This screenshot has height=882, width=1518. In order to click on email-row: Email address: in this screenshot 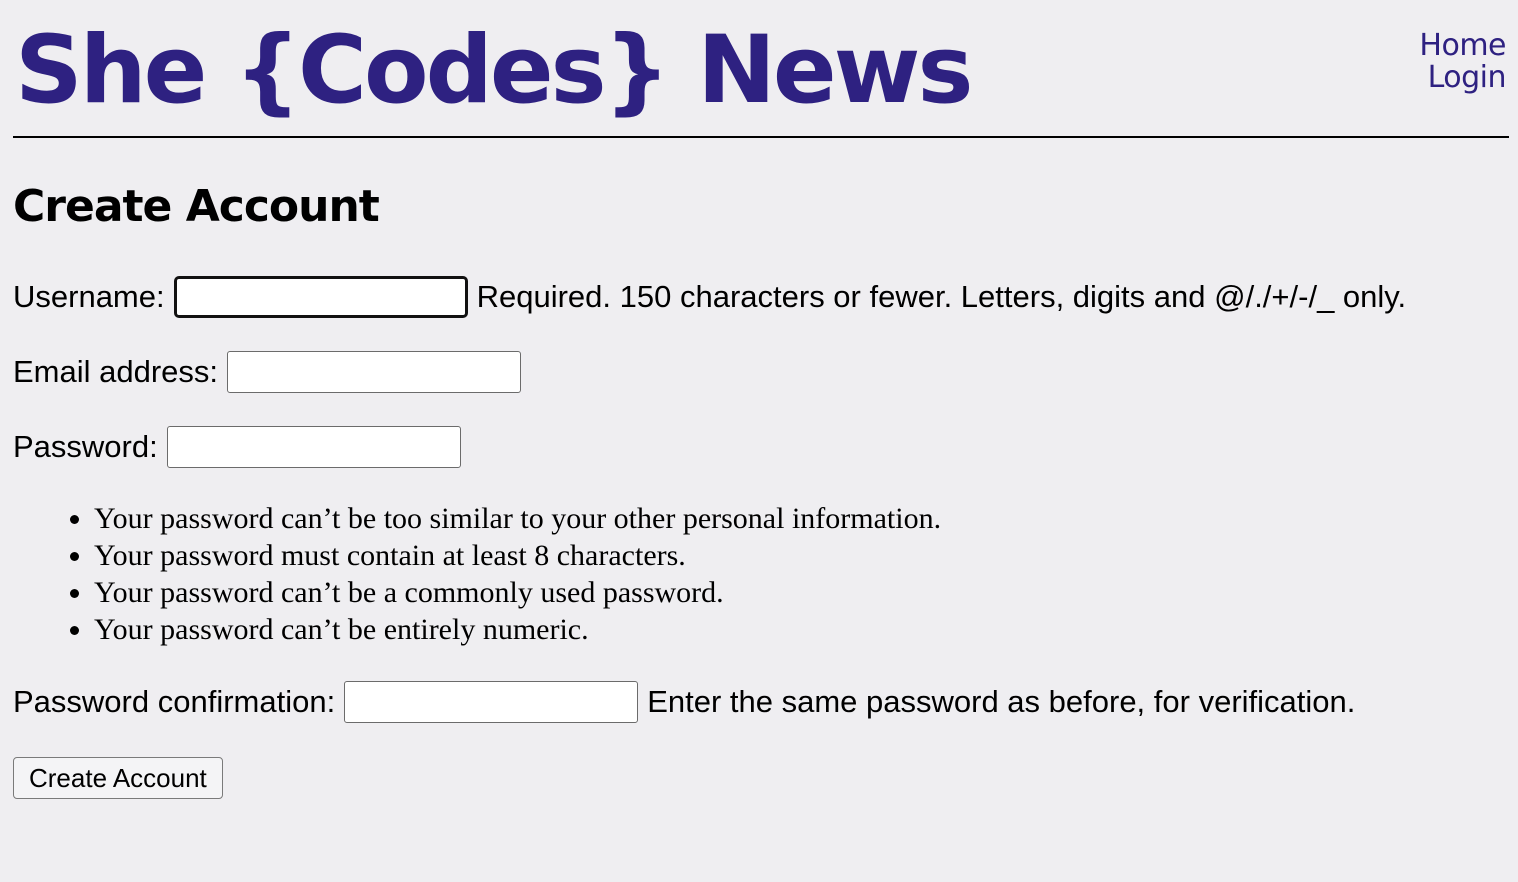, I will do `click(267, 372)`.